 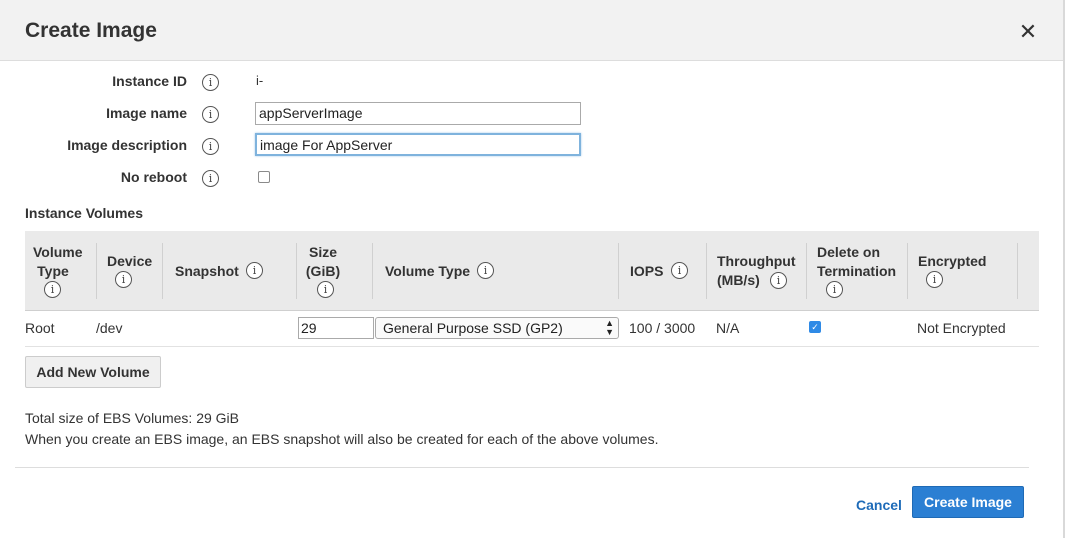 I want to click on instance-id-value: i-, so click(x=260, y=80).